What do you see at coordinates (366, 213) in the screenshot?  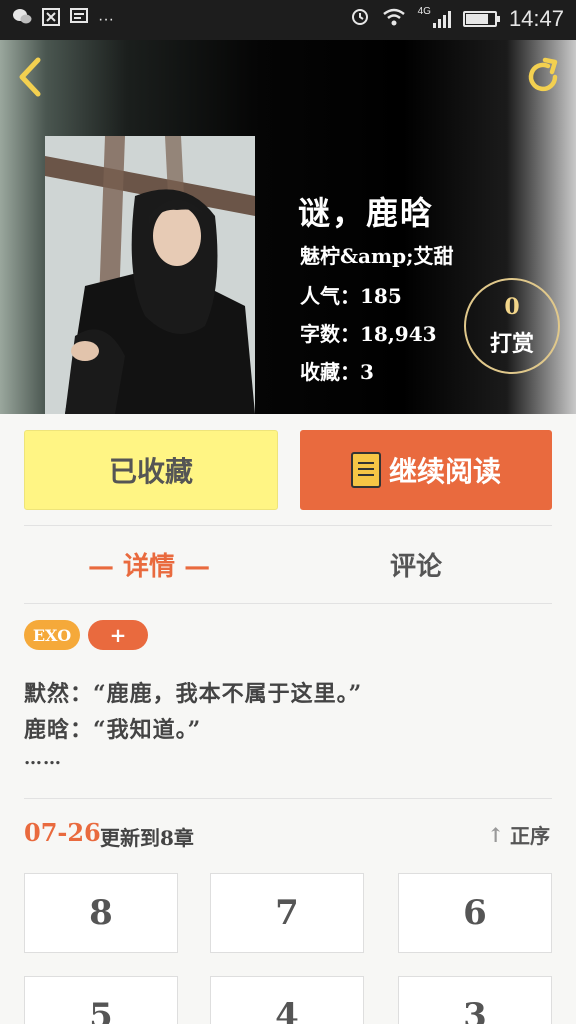 I see `book-title: 谜，鹿晗` at bounding box center [366, 213].